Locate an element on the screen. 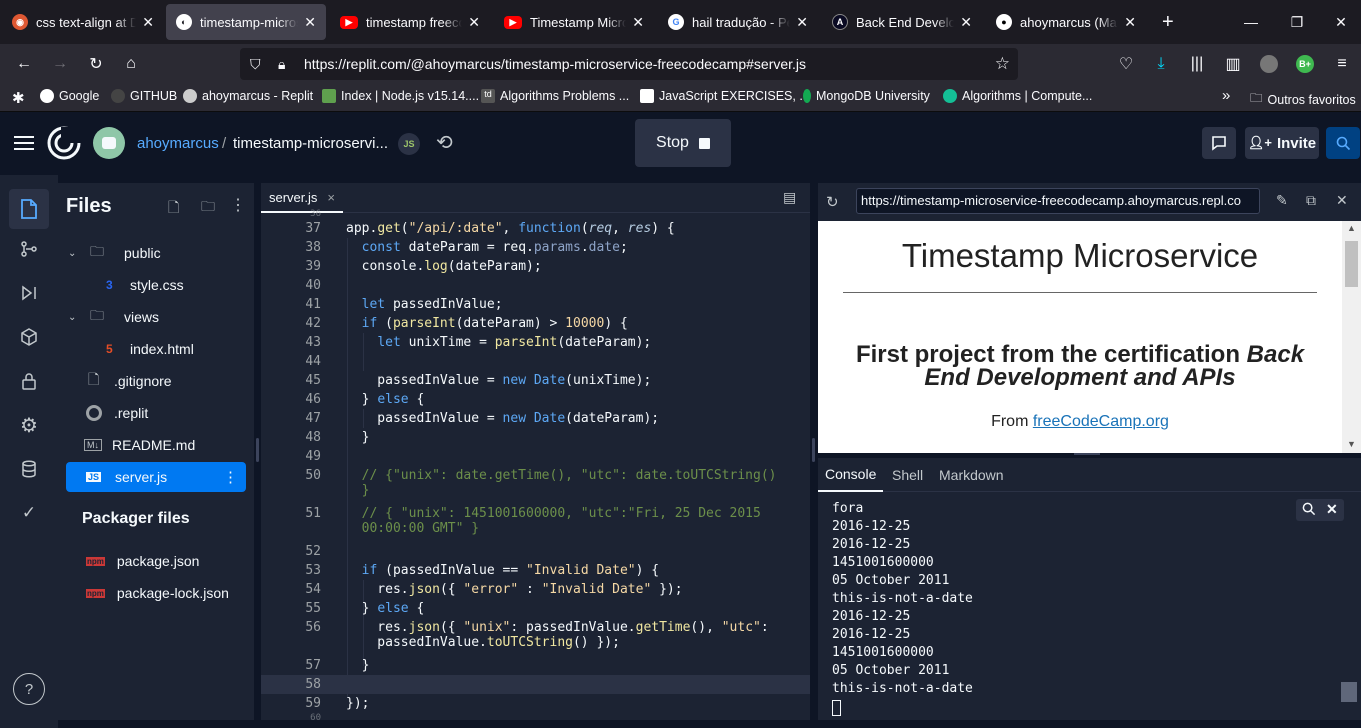 This screenshot has height=728, width=1361. username-link: ahoymarcus is located at coordinates (178, 143).